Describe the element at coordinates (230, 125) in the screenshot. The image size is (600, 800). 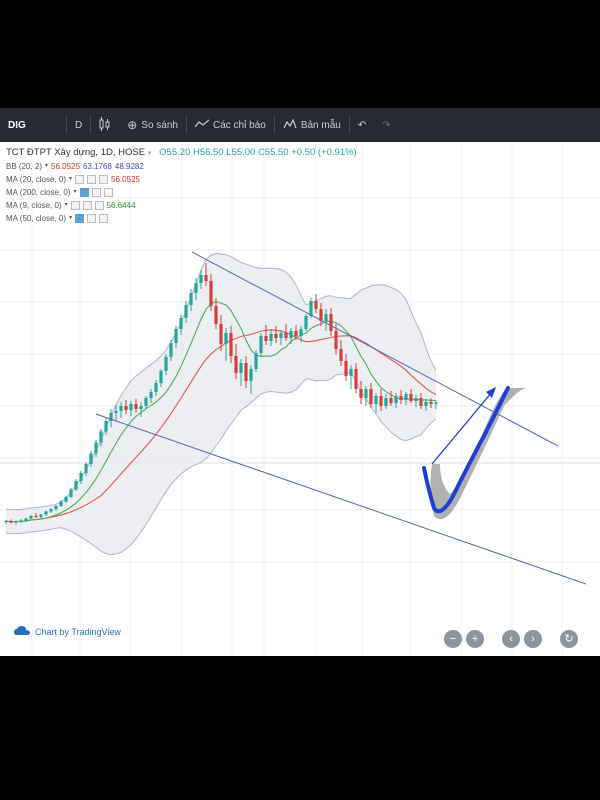
I see `indicators-button: Các chỉ báo` at that location.